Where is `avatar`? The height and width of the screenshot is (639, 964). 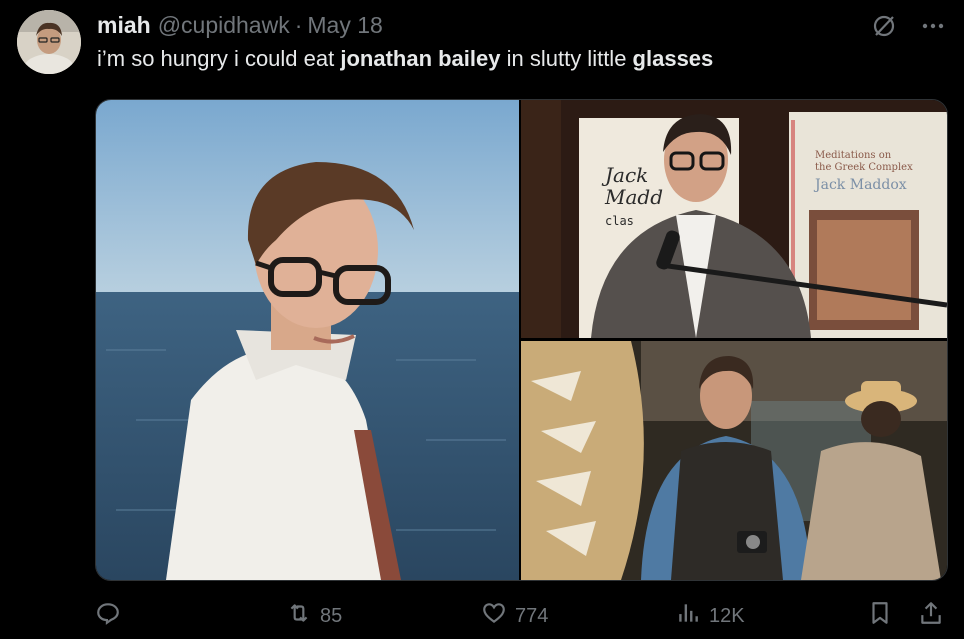 avatar is located at coordinates (49, 42).